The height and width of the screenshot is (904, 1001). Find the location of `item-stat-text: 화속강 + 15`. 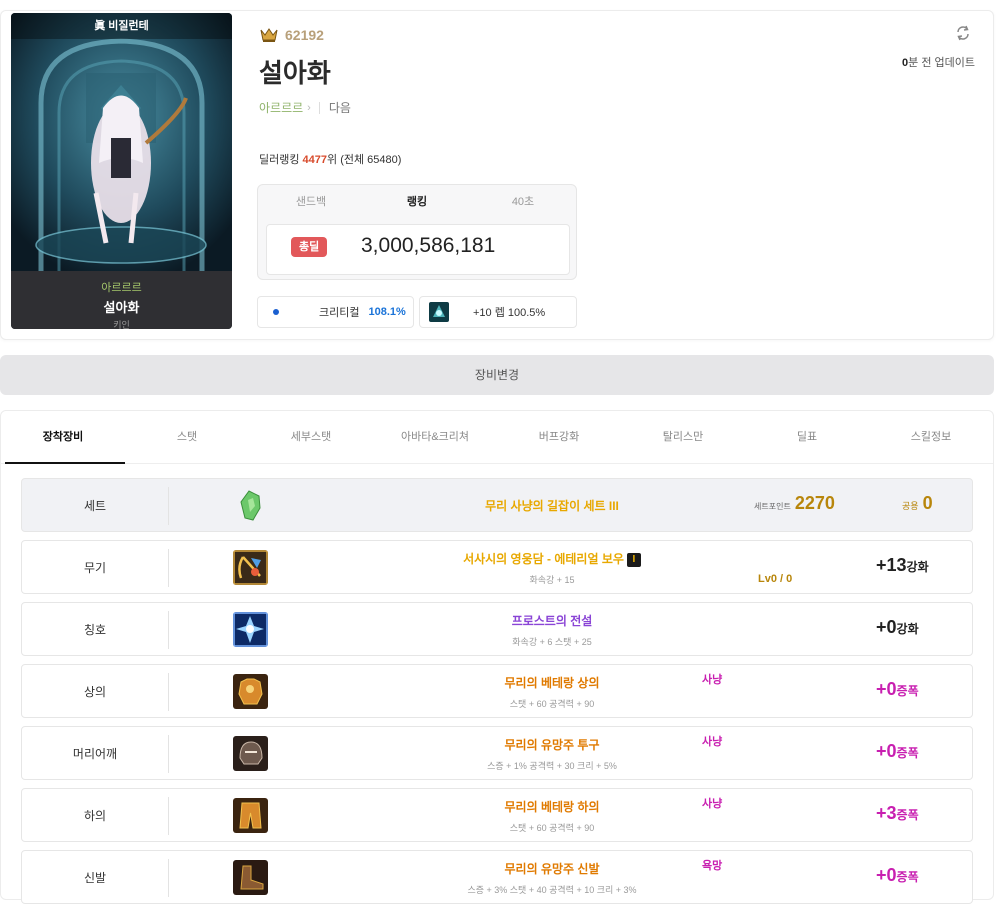

item-stat-text: 화속강 + 15 is located at coordinates (552, 580).